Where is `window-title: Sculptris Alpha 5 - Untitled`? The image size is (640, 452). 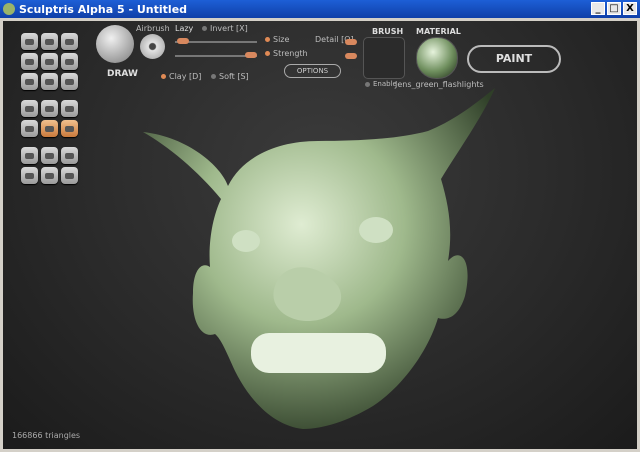
window-title: Sculptris Alpha 5 - Untitled is located at coordinates (103, 9).